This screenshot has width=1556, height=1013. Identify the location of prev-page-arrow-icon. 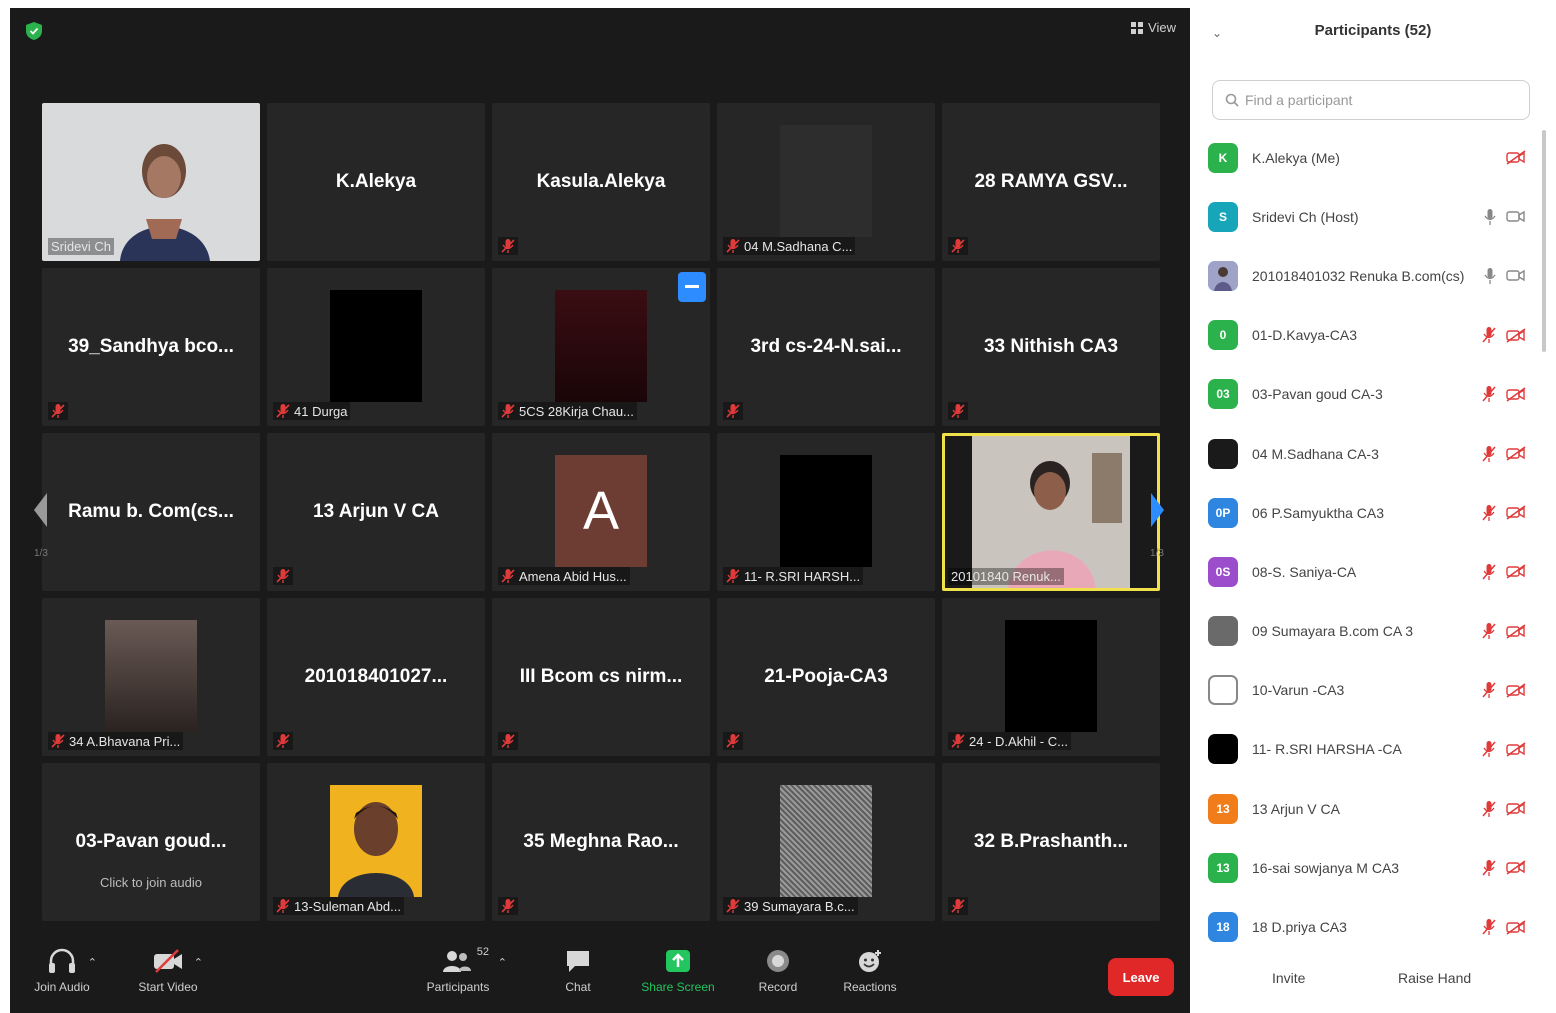
(41, 510).